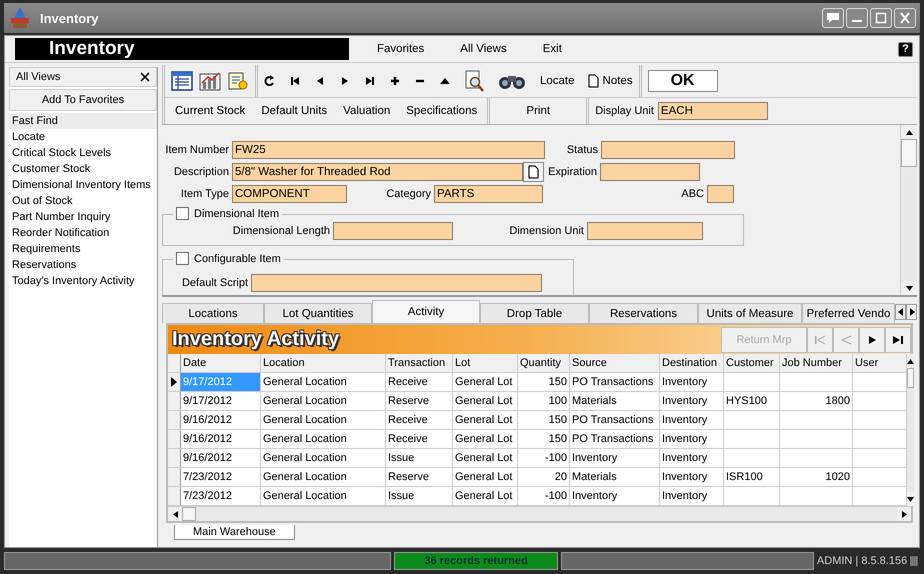  What do you see at coordinates (83, 281) in the screenshot?
I see `sidebar-item: Today's Inventory Activity` at bounding box center [83, 281].